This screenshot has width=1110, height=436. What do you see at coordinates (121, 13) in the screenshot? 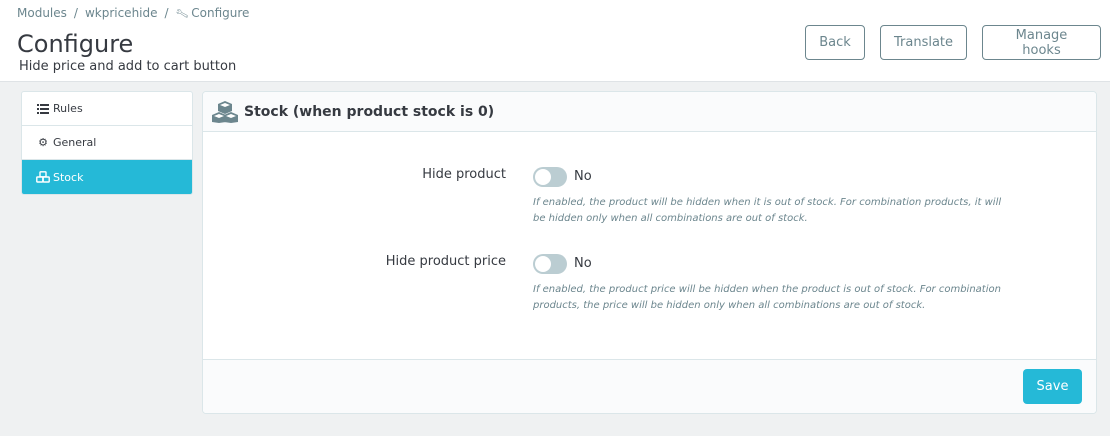
I see `breadcrumb-item-wkpricehide: wkpricehide` at bounding box center [121, 13].